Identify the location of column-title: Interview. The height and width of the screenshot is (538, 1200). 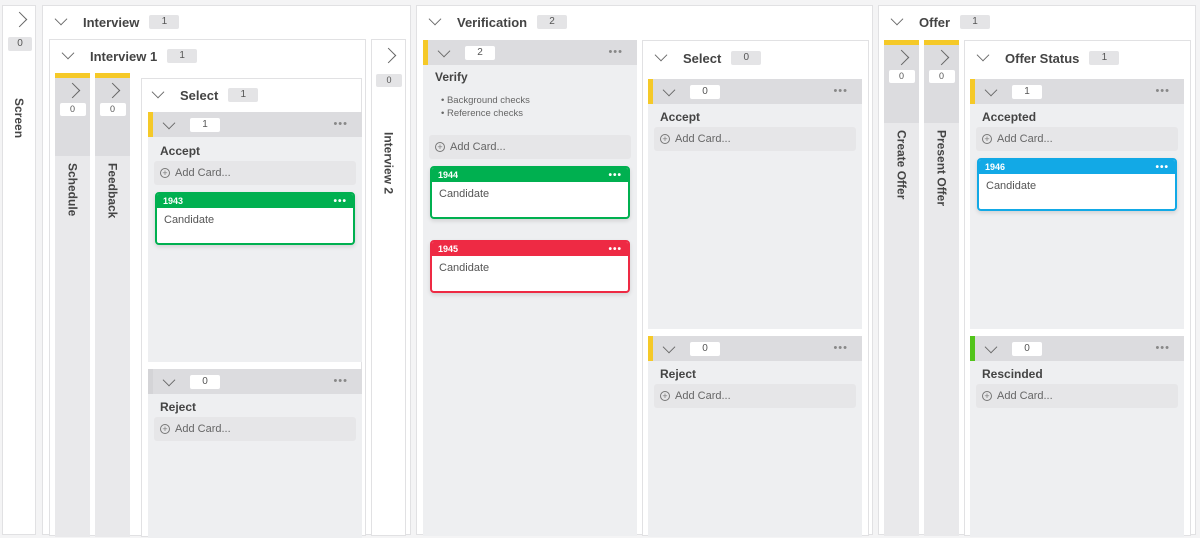
(111, 22).